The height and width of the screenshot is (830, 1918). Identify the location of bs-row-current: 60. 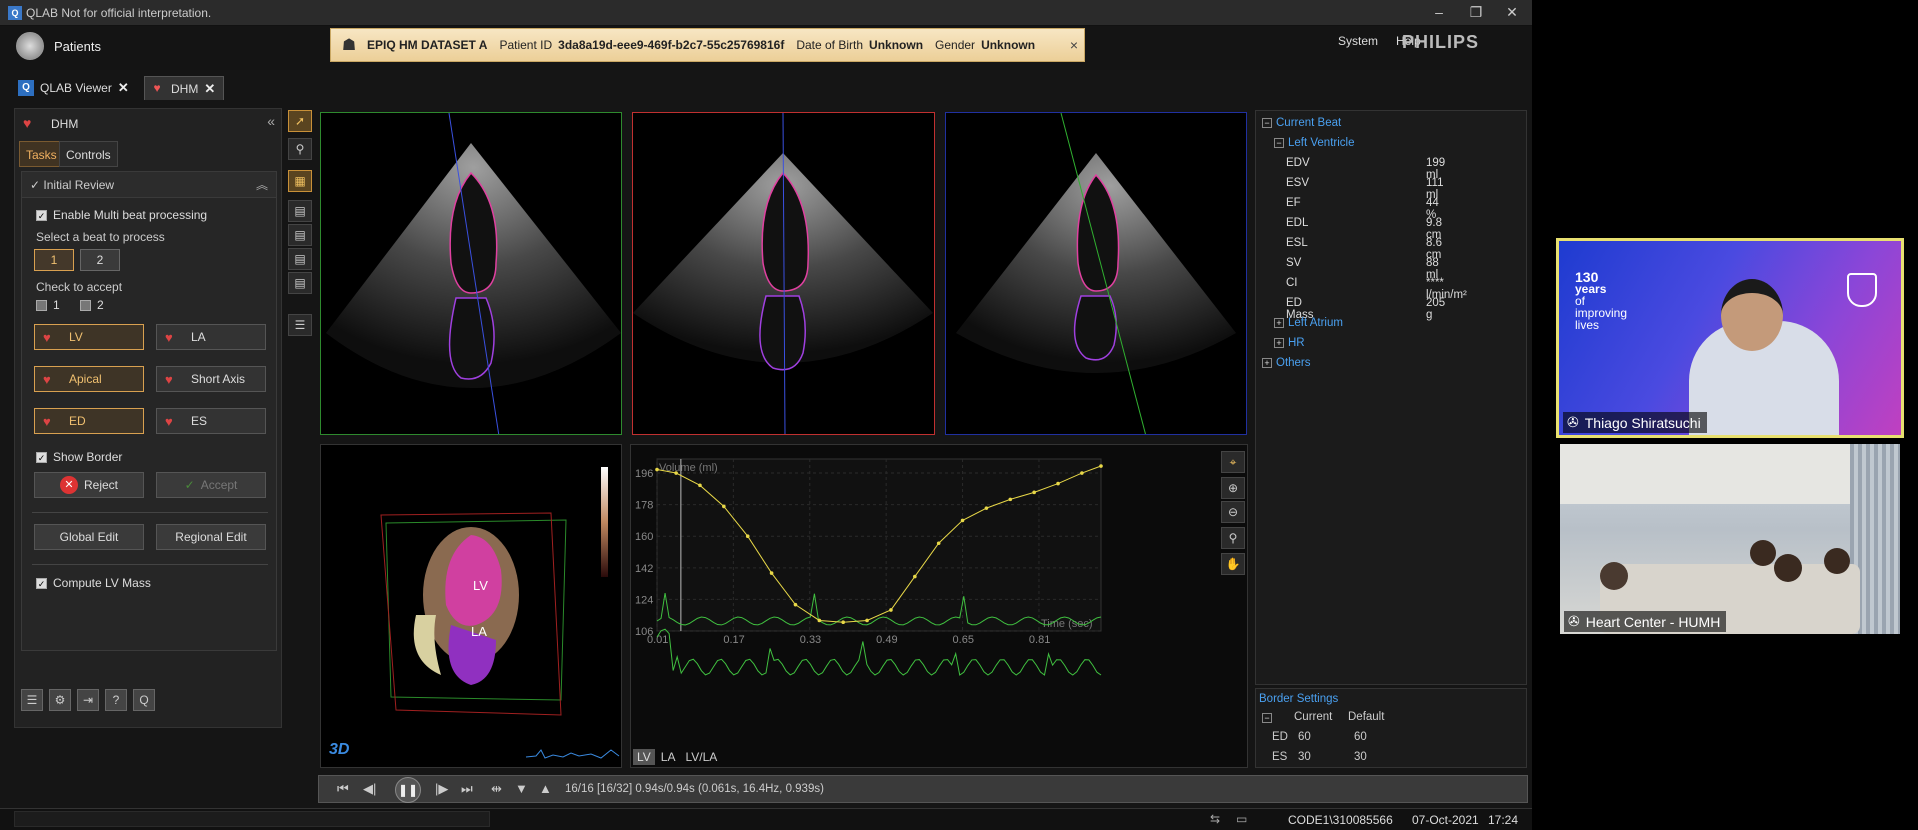
(1304, 737).